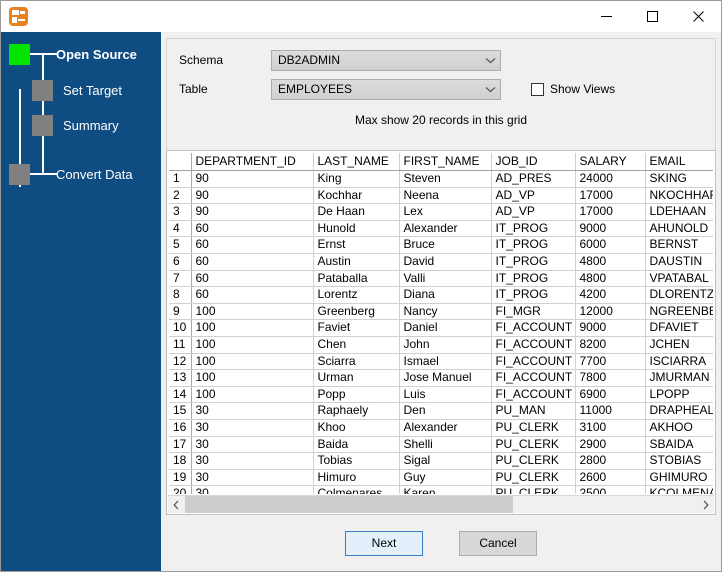 Image resolution: width=722 pixels, height=572 pixels. What do you see at coordinates (445, 445) in the screenshot?
I see `cell-first_name: Shelli` at bounding box center [445, 445].